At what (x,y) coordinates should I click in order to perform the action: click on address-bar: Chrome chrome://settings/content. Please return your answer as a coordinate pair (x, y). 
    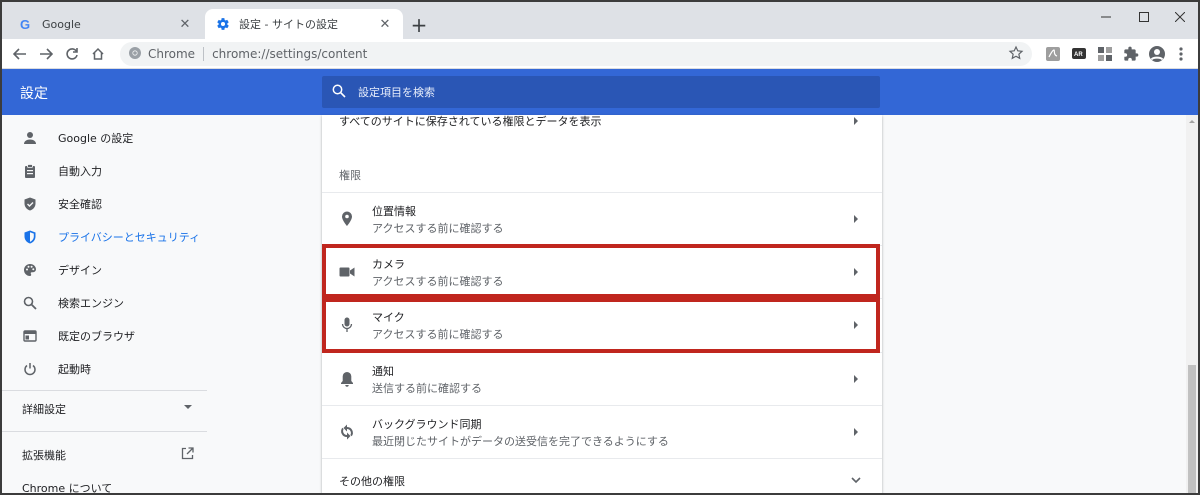
    Looking at the image, I should click on (576, 54).